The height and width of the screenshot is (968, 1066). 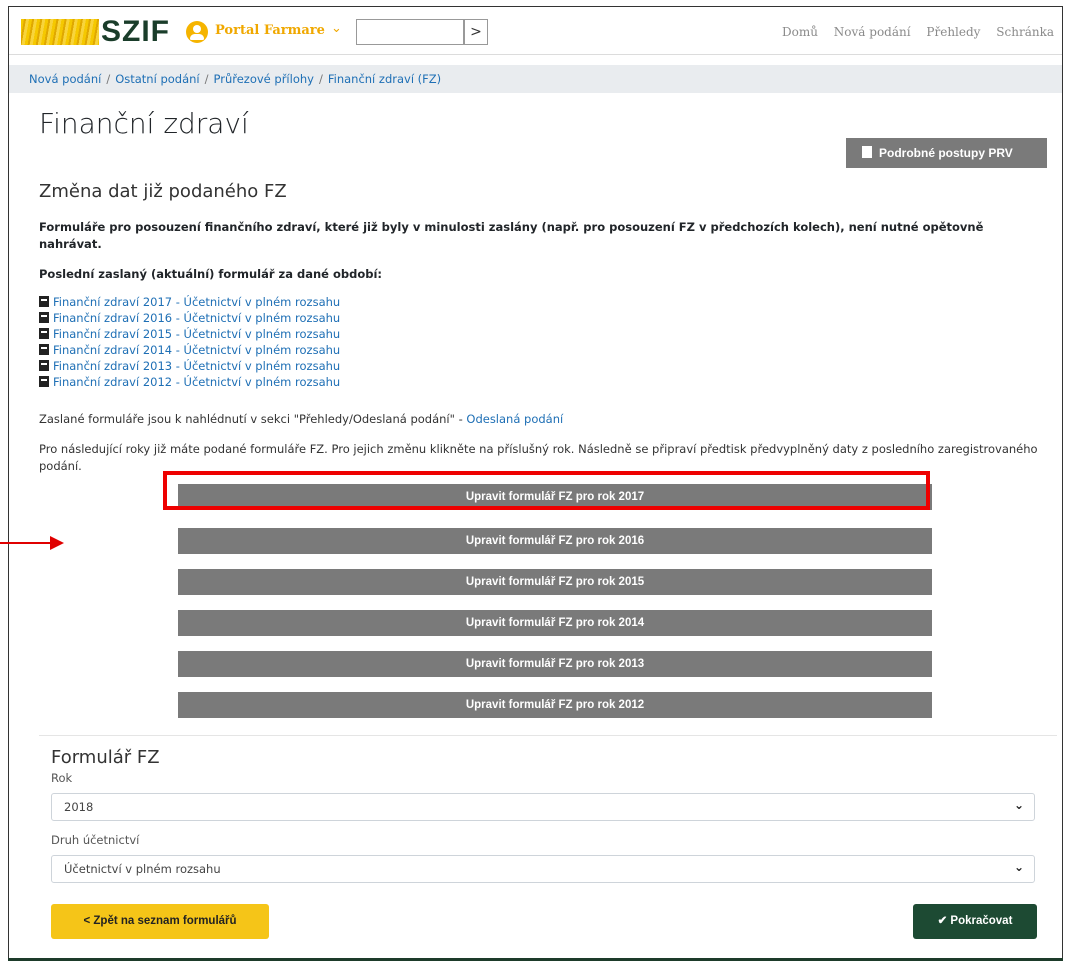 I want to click on check-icon: ✔, so click(x=942, y=921).